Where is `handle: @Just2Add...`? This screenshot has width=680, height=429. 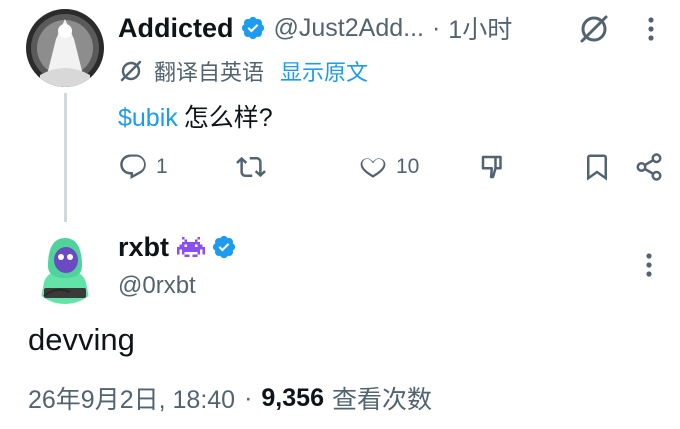 handle: @Just2Add... is located at coordinates (349, 28).